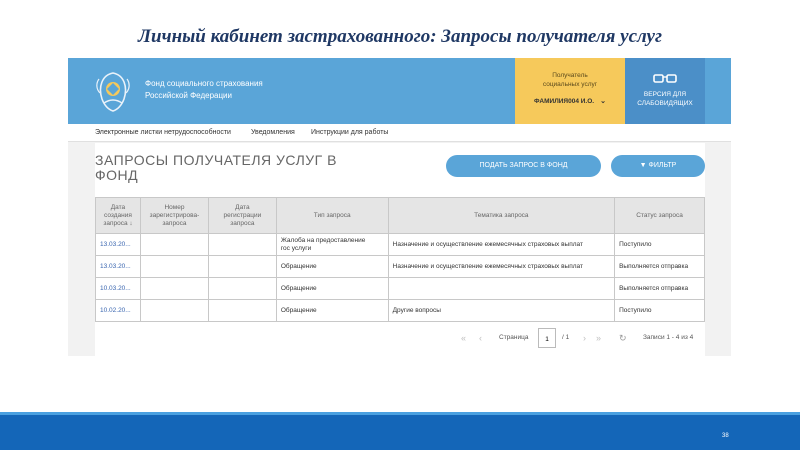 The height and width of the screenshot is (450, 800). I want to click on slide-footer-bar, so click(400, 431).